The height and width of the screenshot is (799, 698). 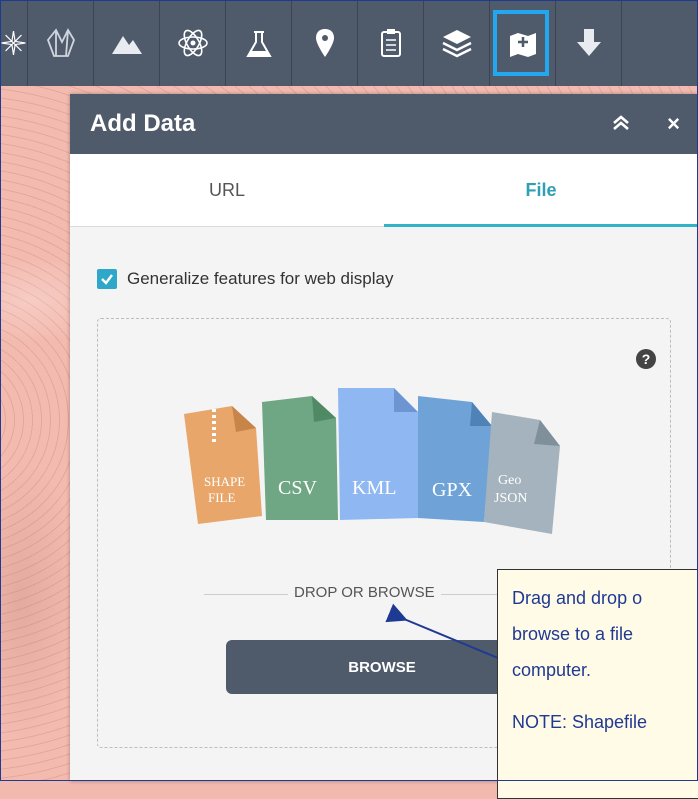 What do you see at coordinates (673, 124) in the screenshot?
I see `close-icon: ×` at bounding box center [673, 124].